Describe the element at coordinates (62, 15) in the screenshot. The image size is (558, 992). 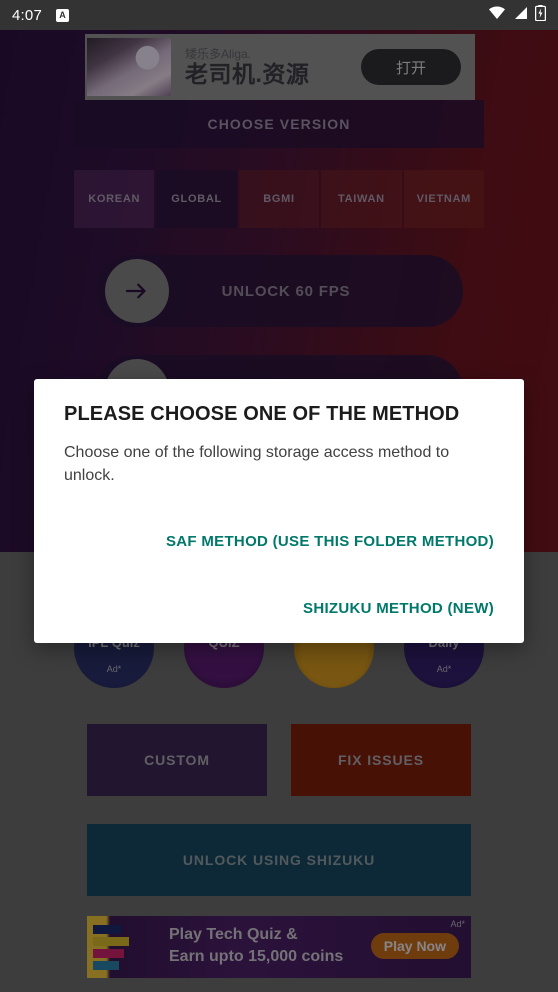
I see `app-notification-icon: A` at that location.